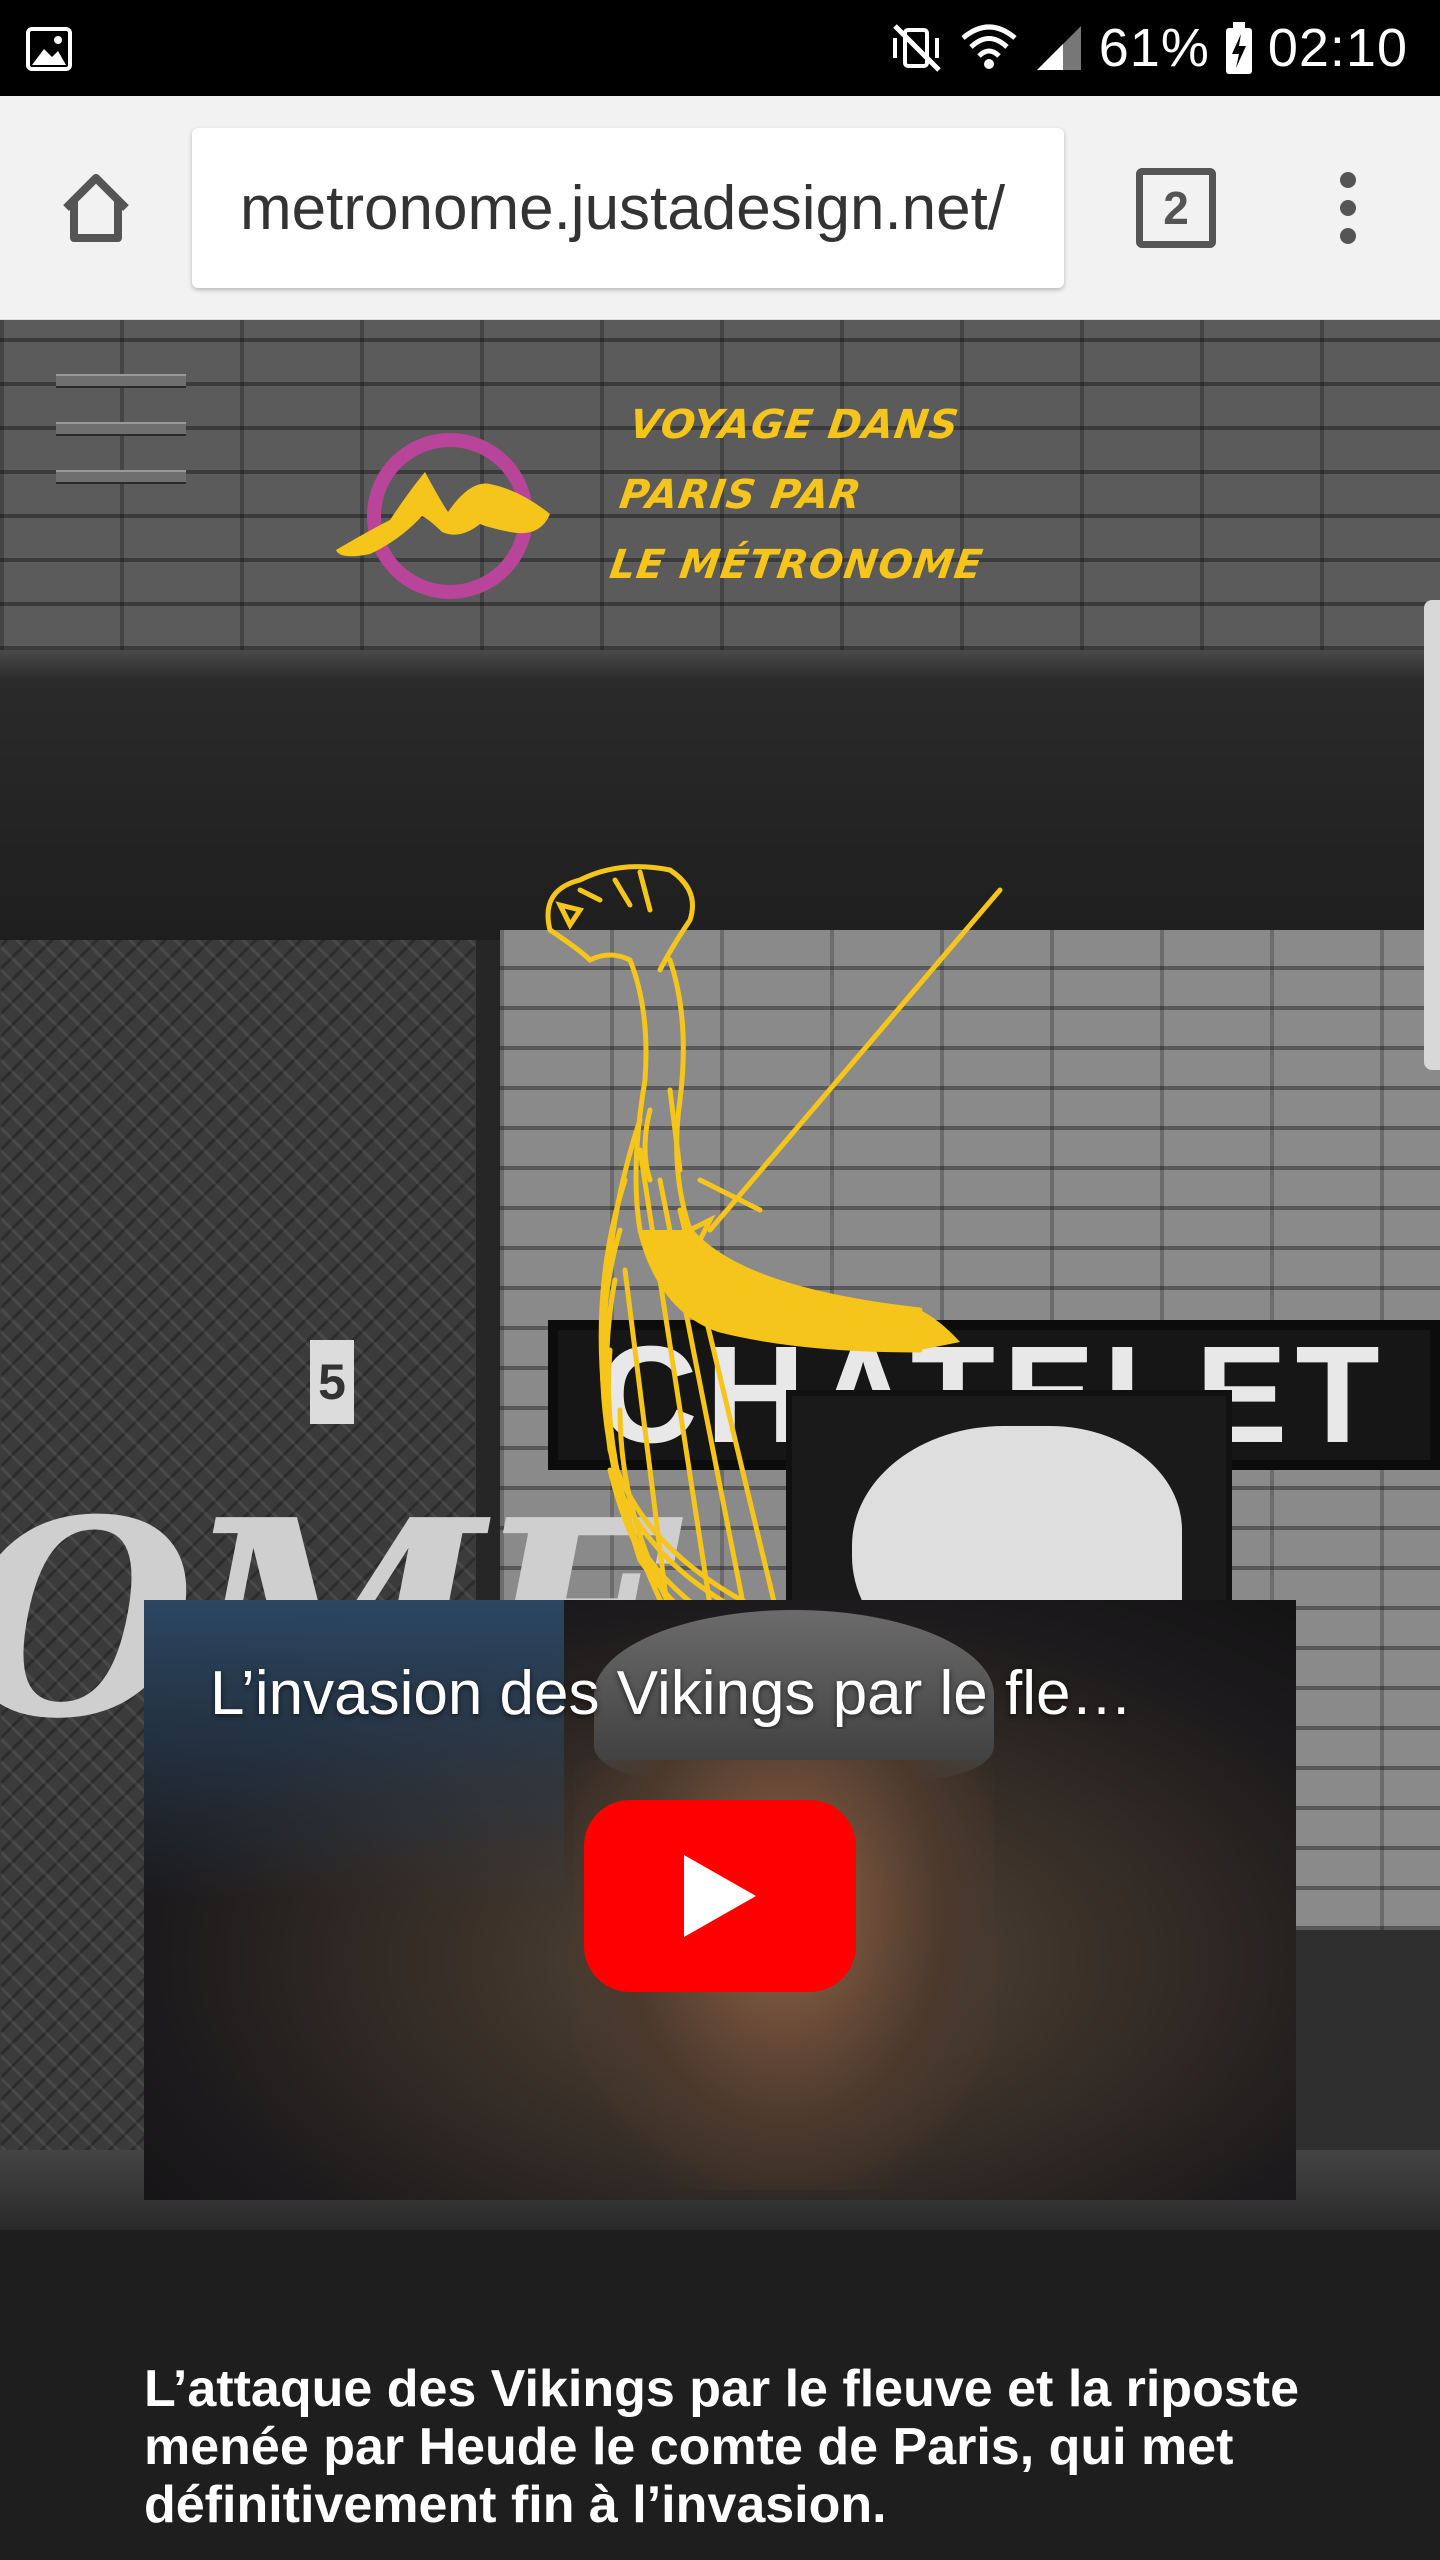 The image size is (1440, 2560). I want to click on image-notification-icon, so click(49, 49).